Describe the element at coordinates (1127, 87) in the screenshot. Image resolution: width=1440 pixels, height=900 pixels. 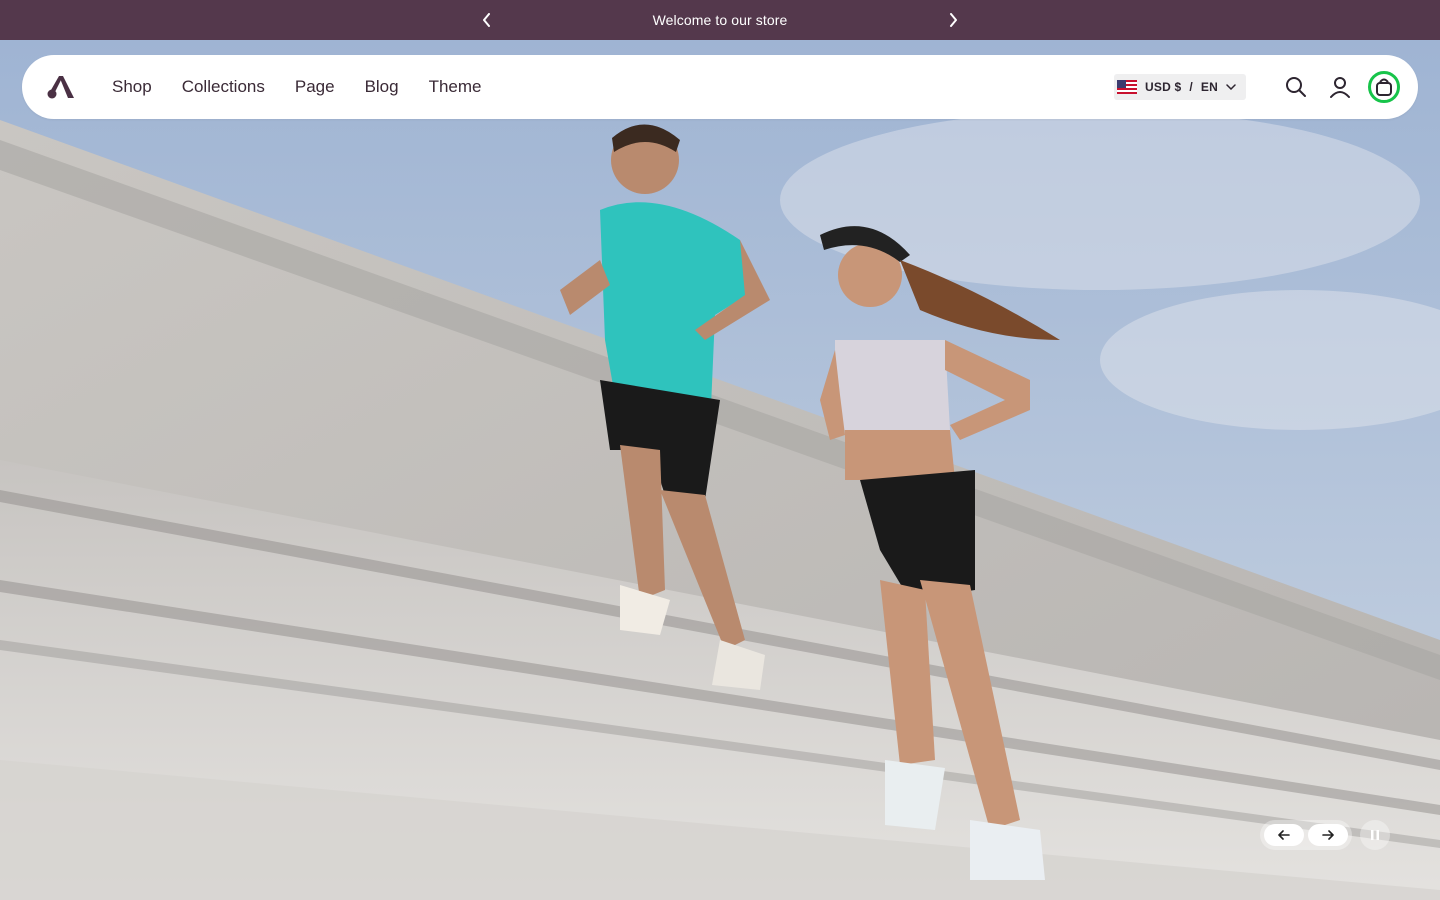
I see `us-flag-icon` at that location.